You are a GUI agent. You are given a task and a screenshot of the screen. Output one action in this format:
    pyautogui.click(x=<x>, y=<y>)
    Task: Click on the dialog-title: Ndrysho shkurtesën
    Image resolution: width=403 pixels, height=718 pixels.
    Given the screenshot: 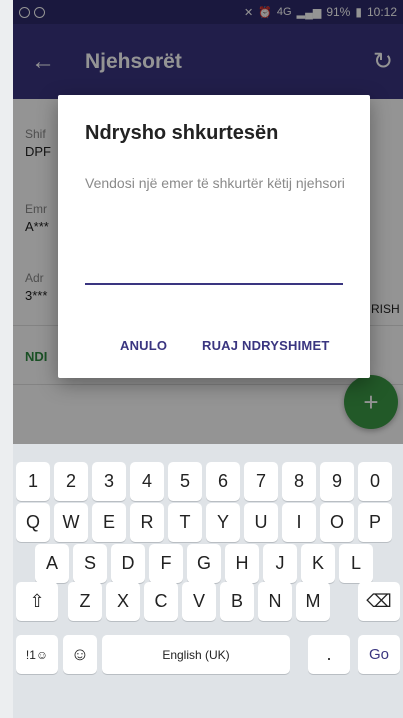 What is the action you would take?
    pyautogui.click(x=182, y=133)
    